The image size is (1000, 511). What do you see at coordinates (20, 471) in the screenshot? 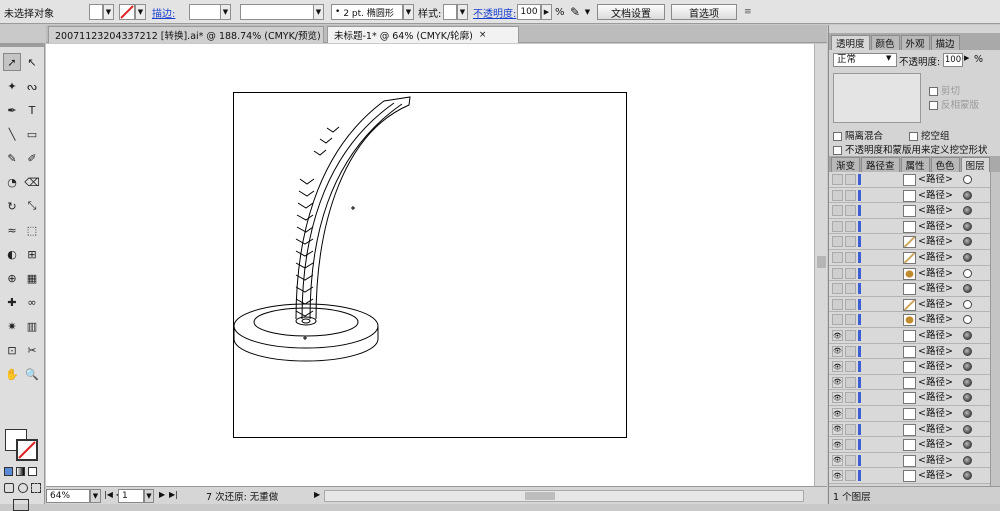
I see `gradient-mode-icon` at bounding box center [20, 471].